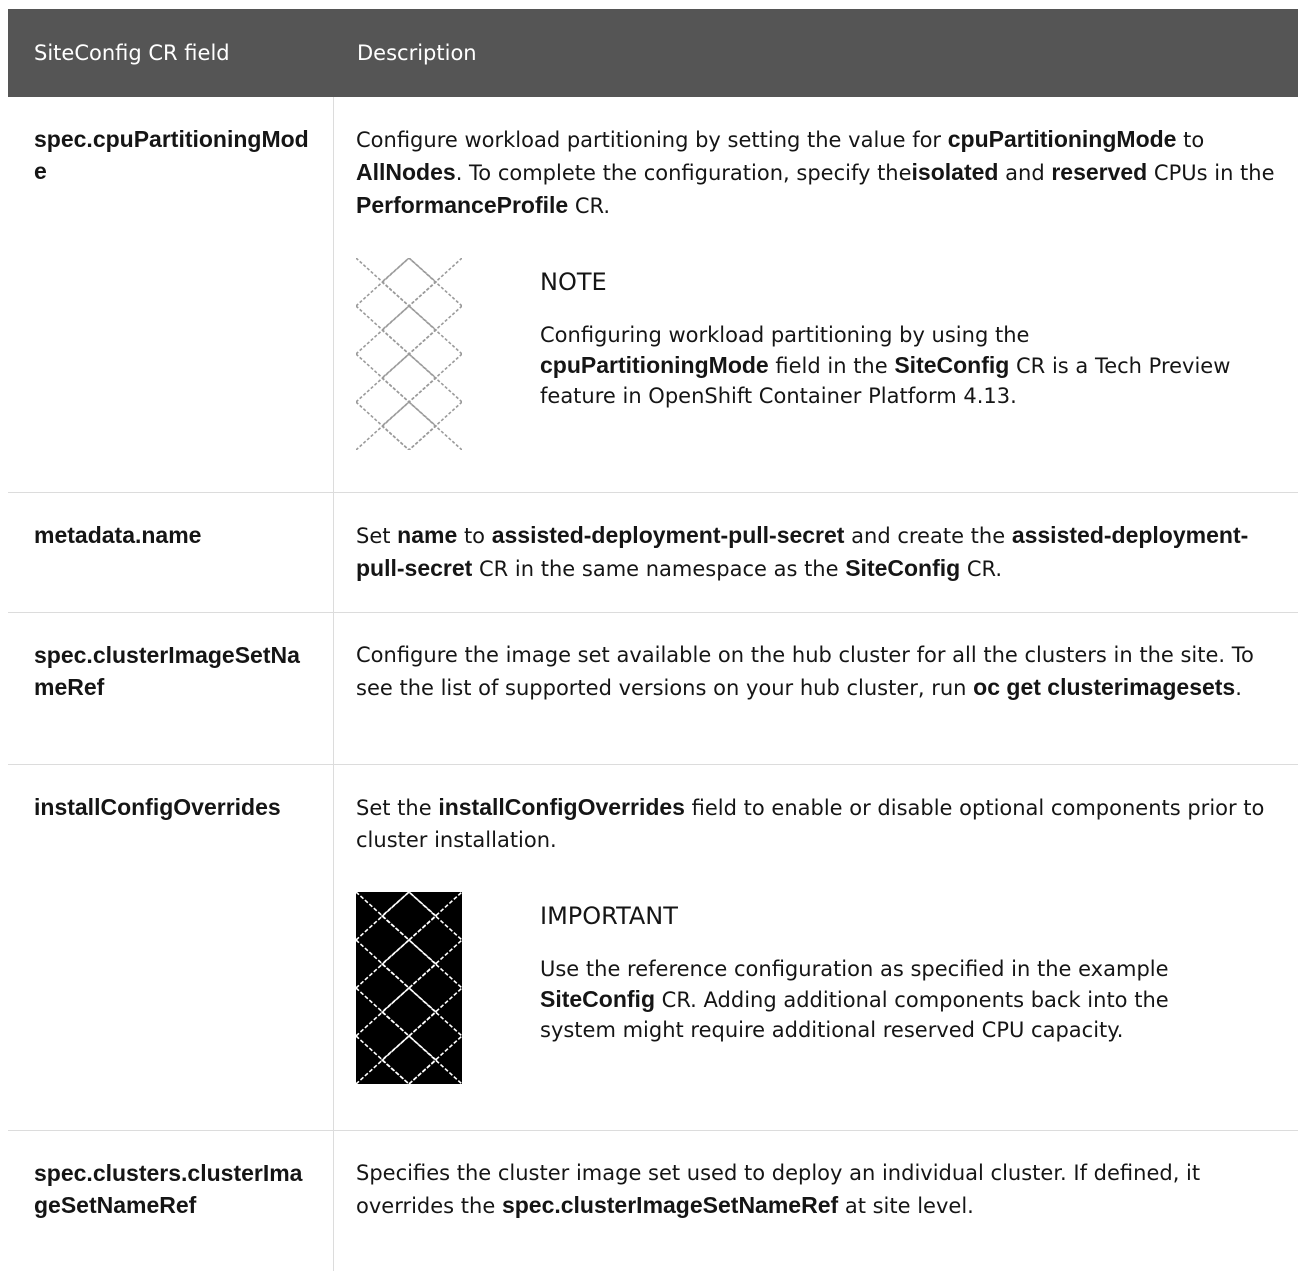 This screenshot has width=1298, height=1271. Describe the element at coordinates (171, 552) in the screenshot. I see `field-name: metadata.name` at that location.